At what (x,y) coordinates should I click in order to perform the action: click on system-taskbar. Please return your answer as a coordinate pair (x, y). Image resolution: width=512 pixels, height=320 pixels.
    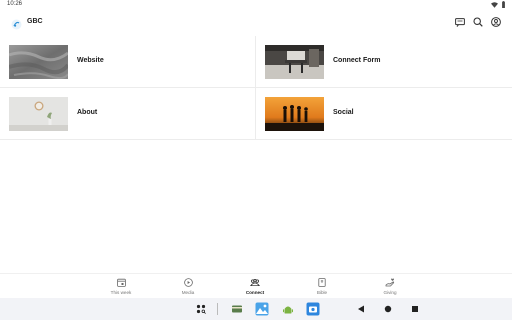
    Looking at the image, I should click on (256, 309).